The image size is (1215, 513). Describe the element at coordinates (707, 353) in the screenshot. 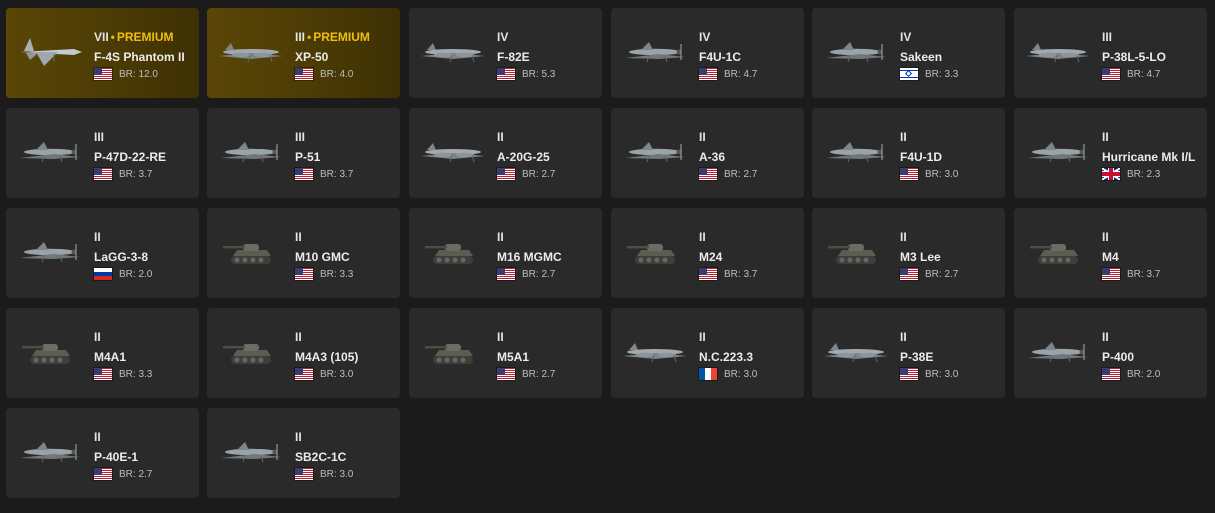

I see `vehicle-card: II N.C.223.3 BR: 3.0` at that location.